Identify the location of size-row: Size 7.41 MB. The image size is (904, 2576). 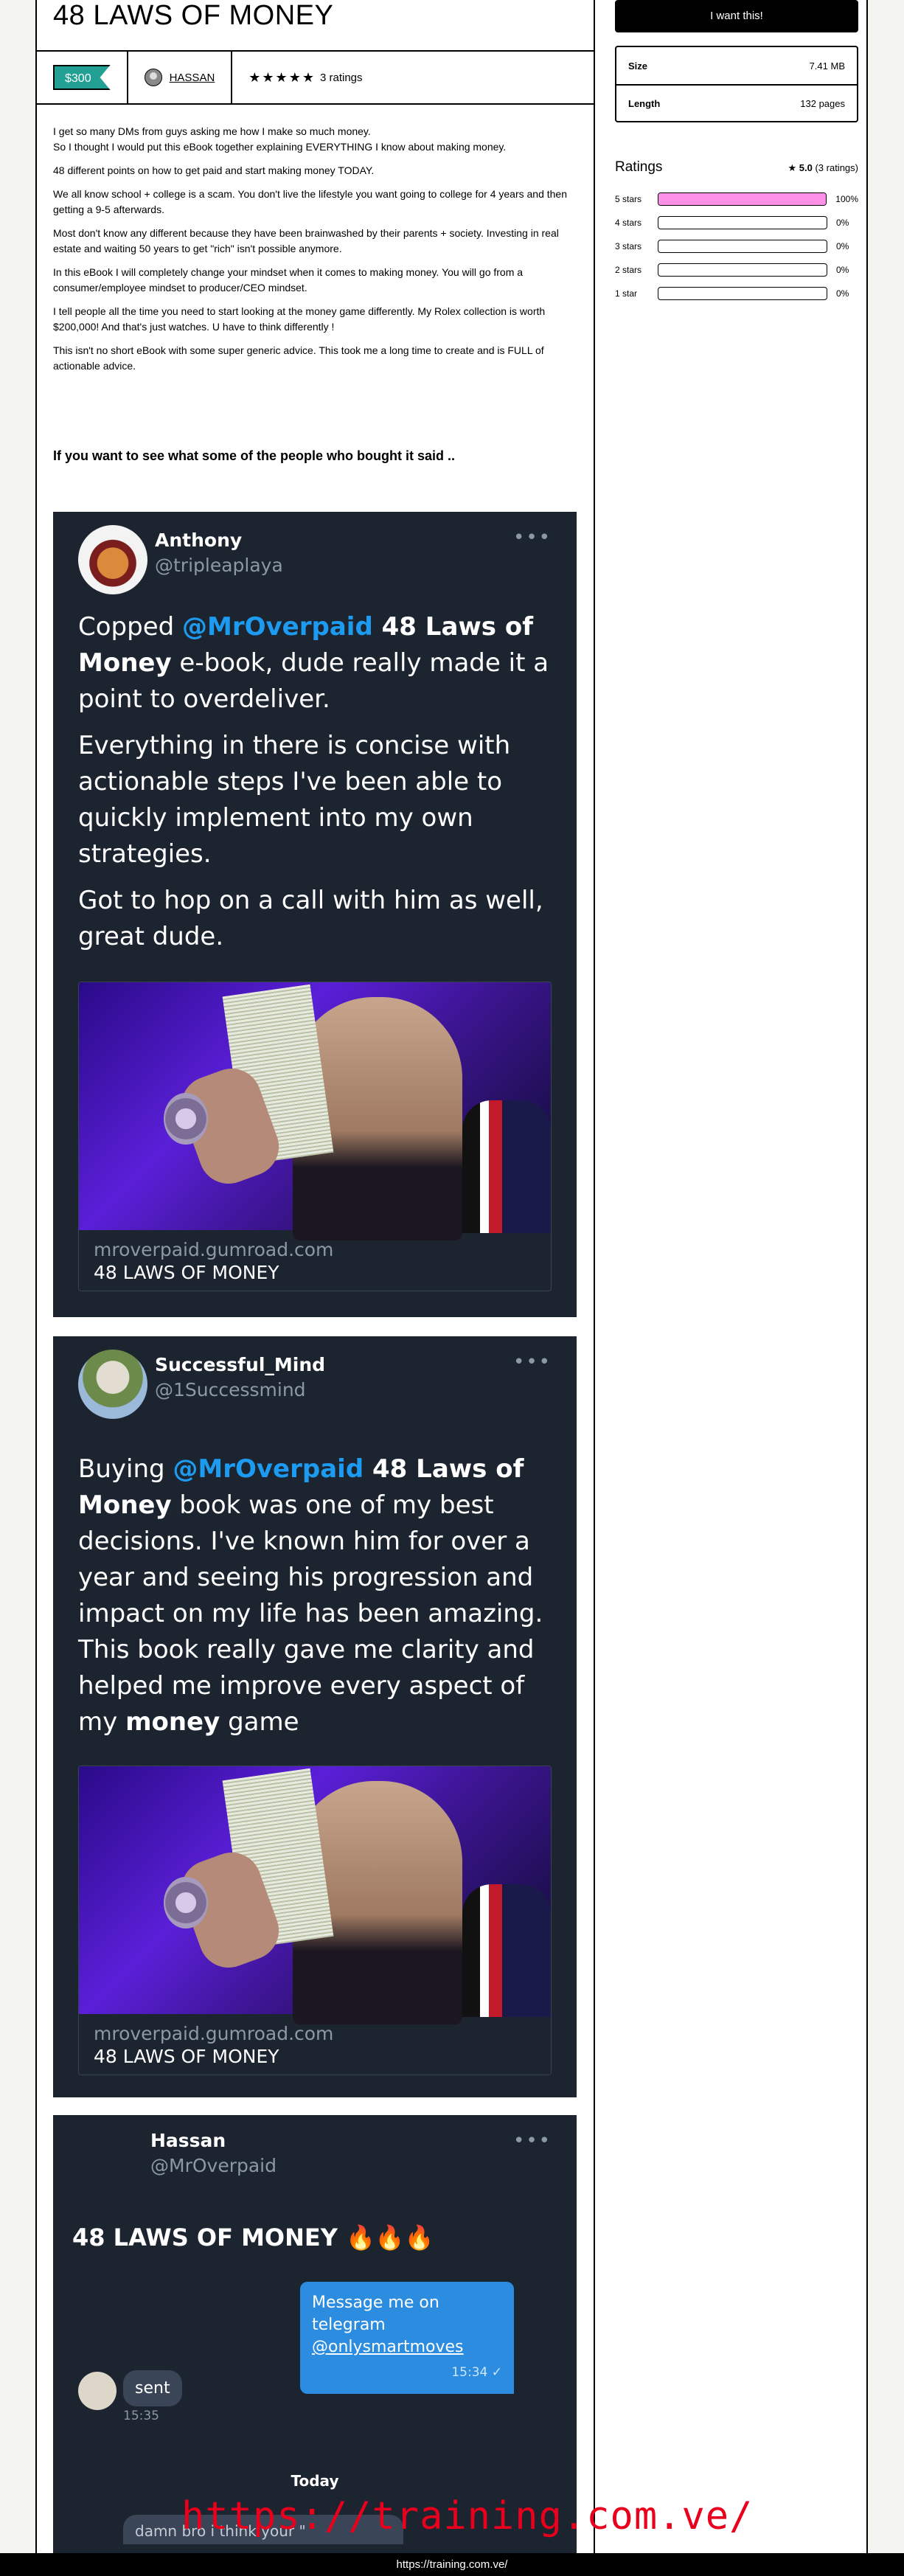
(736, 65).